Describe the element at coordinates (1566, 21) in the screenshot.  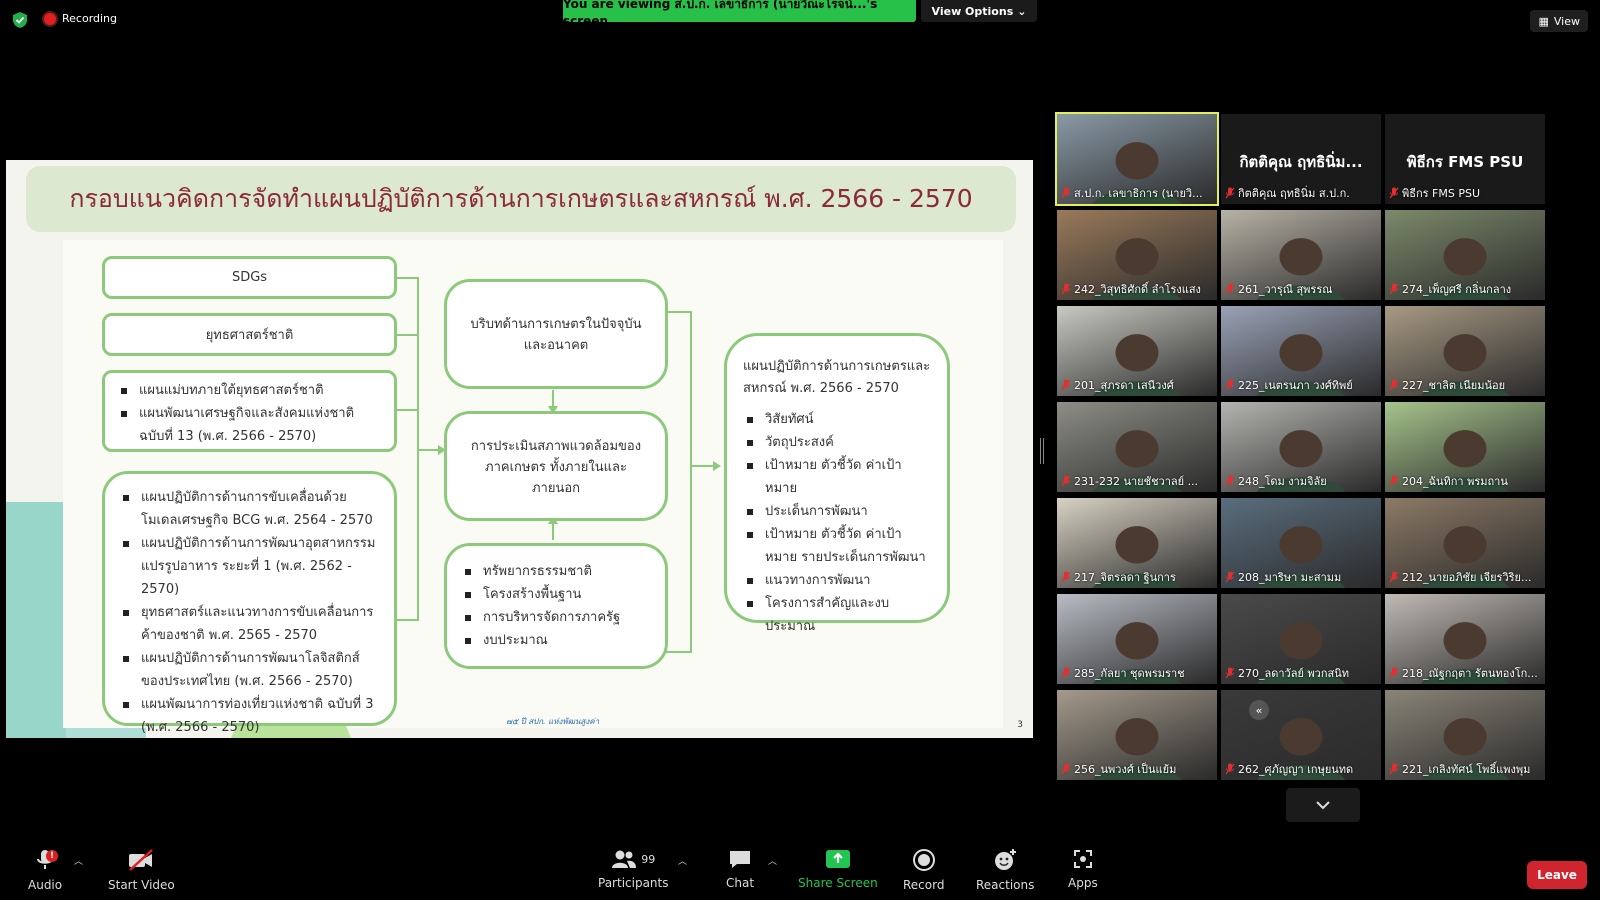
I see `view-label: View` at that location.